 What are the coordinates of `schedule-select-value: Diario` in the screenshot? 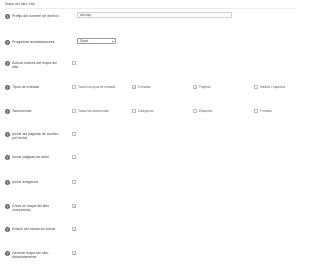 It's located at (84, 41).